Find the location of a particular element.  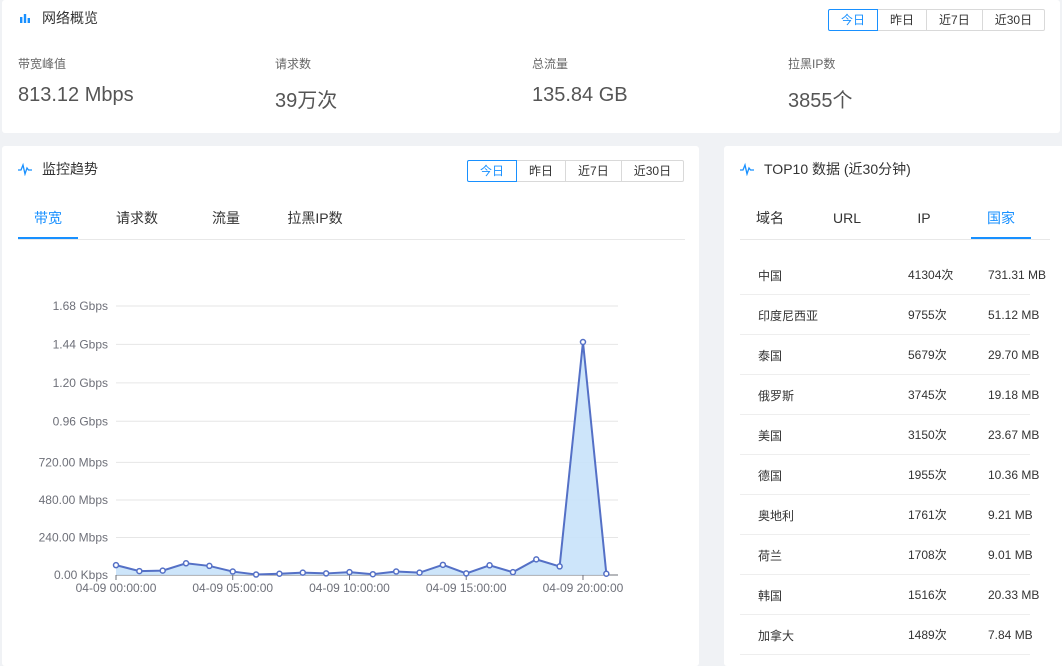

stat-label: 请求数 is located at coordinates (293, 64).